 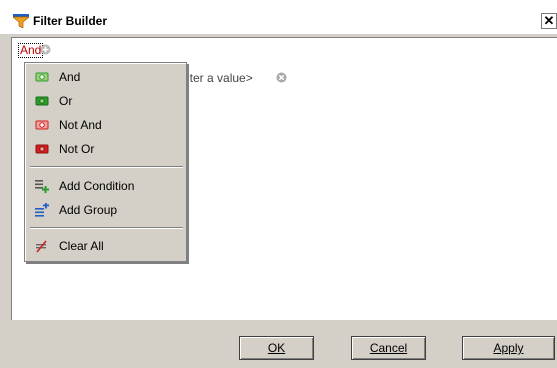 I want to click on window-title: Filter Builder, so click(x=70, y=21).